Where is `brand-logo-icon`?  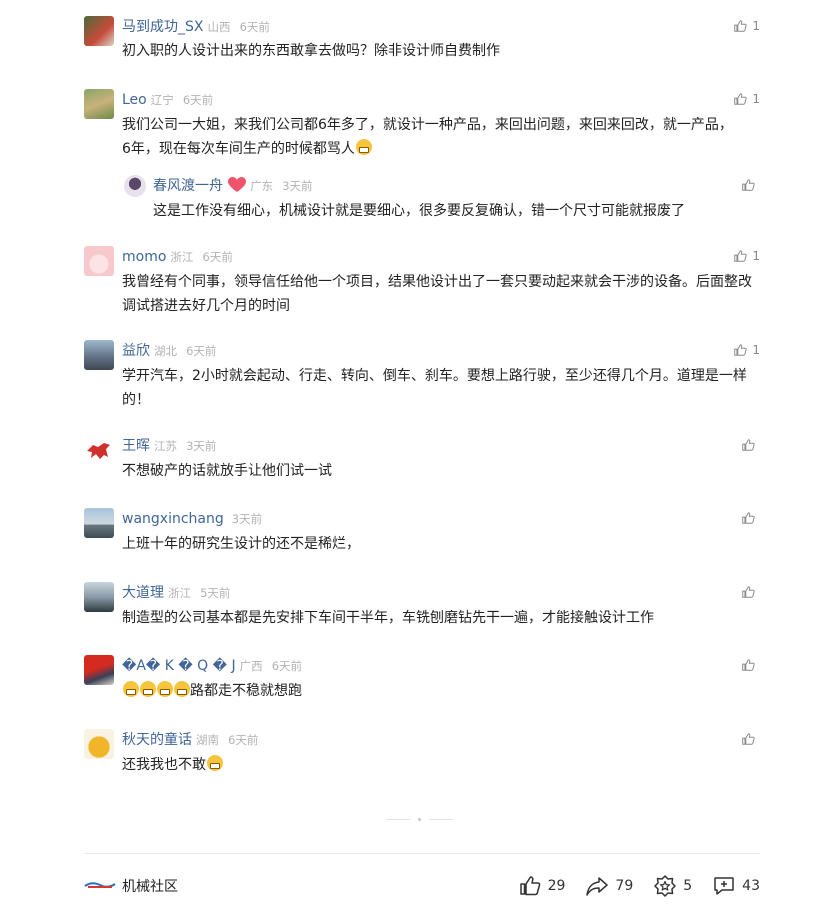
brand-logo-icon is located at coordinates (100, 885).